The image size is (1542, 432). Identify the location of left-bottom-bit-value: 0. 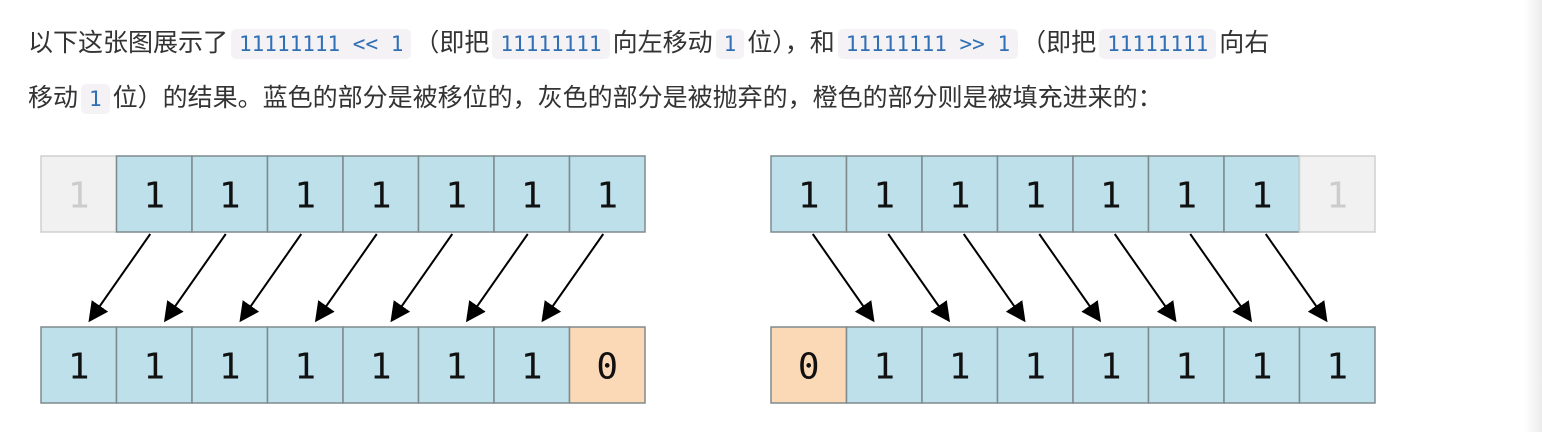
(607, 367).